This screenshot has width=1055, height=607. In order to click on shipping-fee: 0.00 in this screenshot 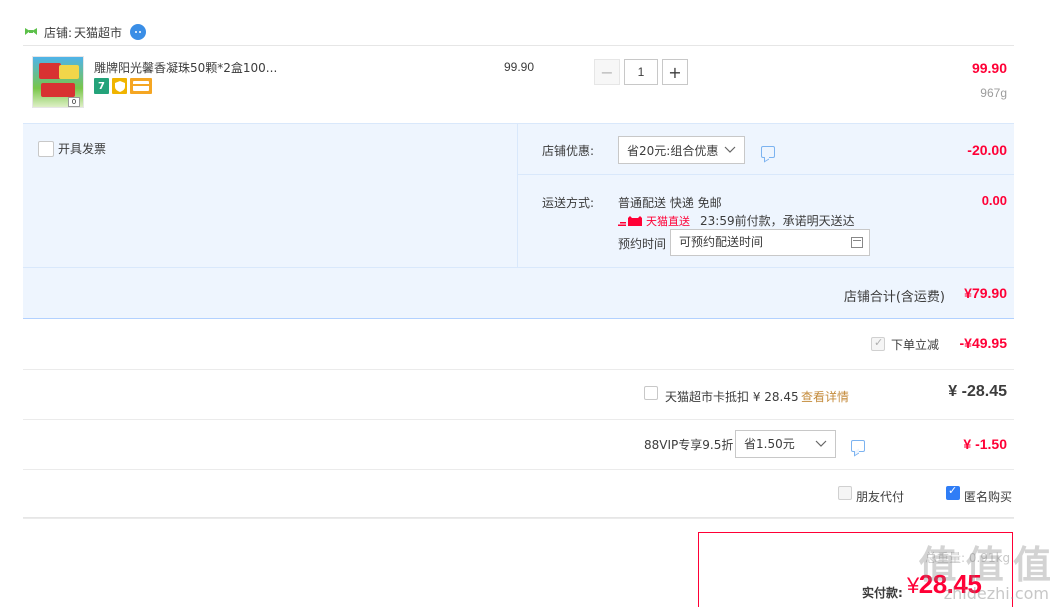, I will do `click(994, 200)`.